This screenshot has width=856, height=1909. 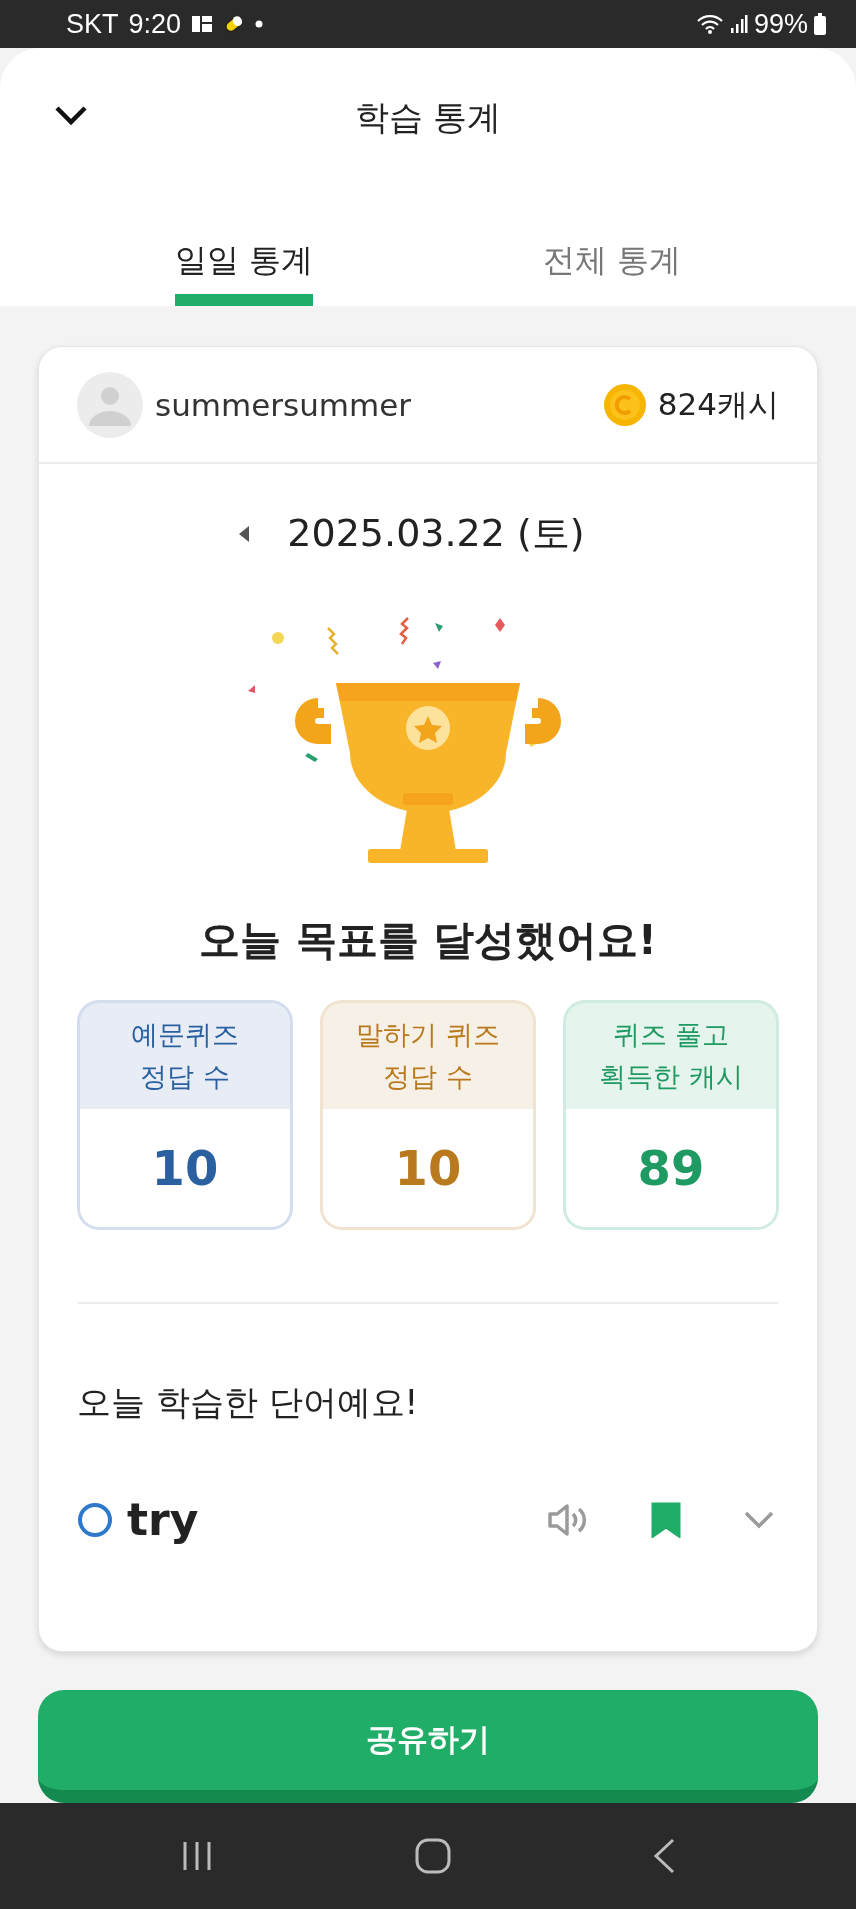 What do you see at coordinates (259, 24) in the screenshot?
I see `dot-icon` at bounding box center [259, 24].